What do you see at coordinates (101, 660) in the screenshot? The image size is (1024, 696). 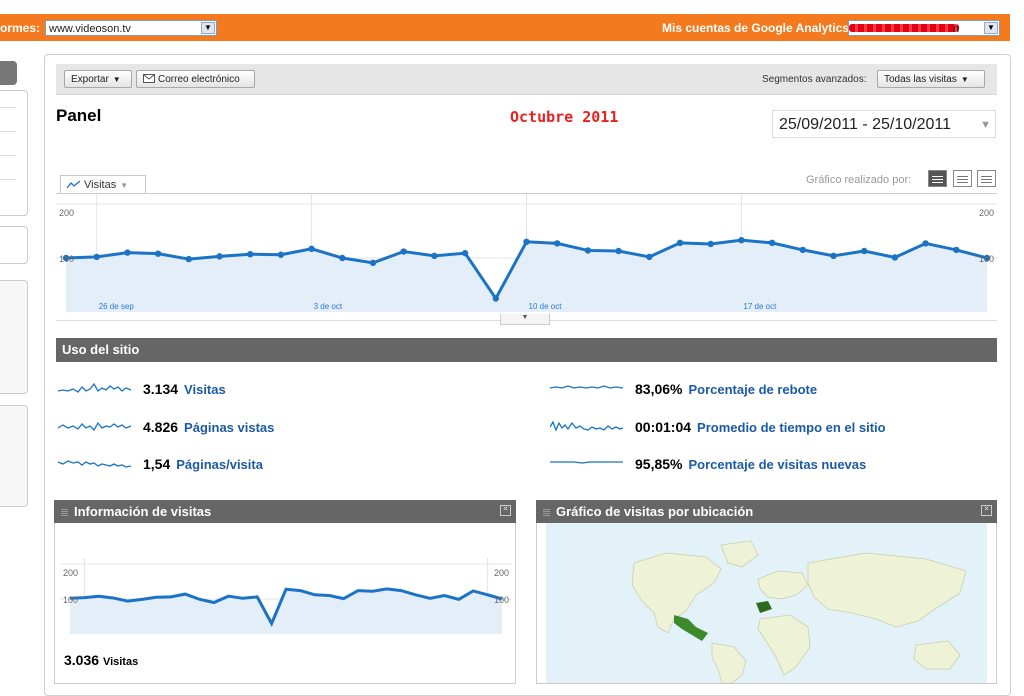 I see `visits-total: 3.036 Visitas` at bounding box center [101, 660].